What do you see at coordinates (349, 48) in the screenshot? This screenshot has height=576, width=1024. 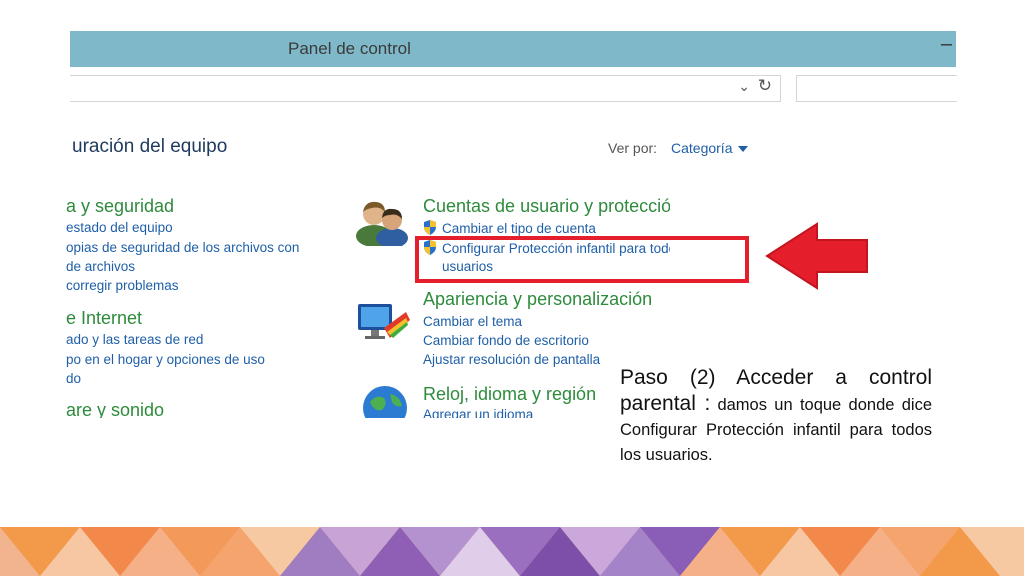 I see `window-title: Panel de control` at bounding box center [349, 48].